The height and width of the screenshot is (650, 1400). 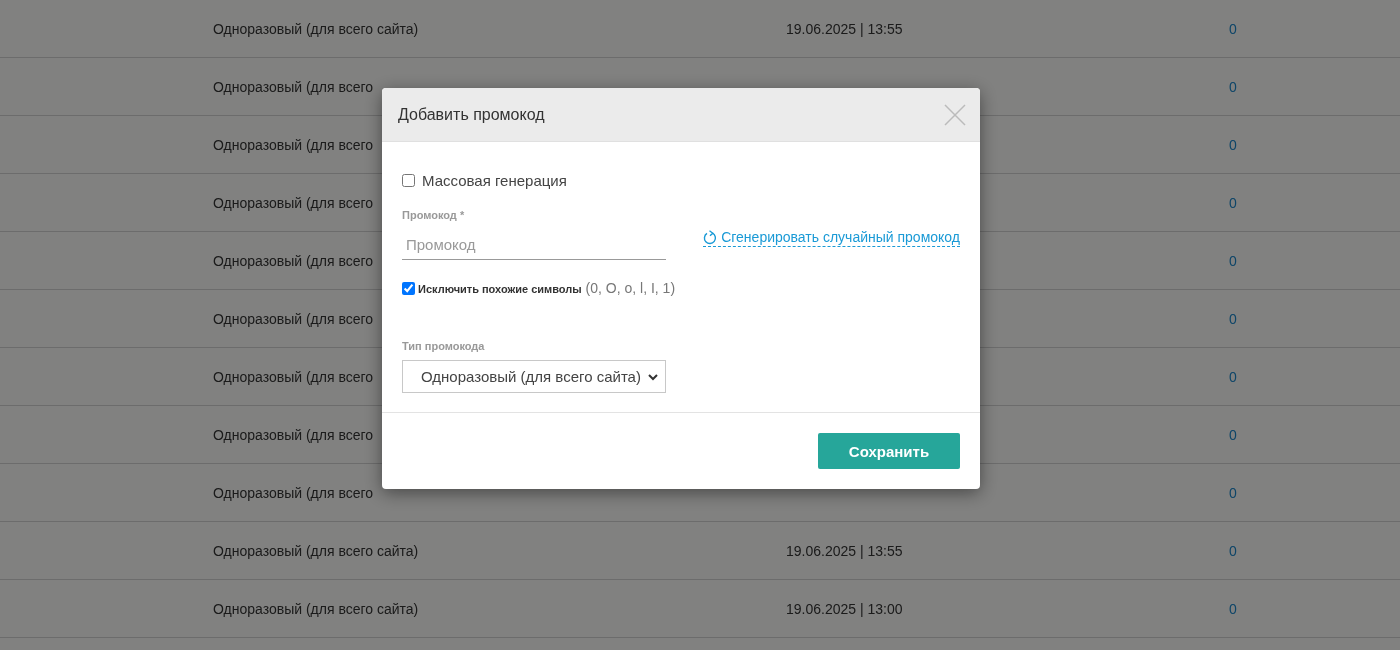 I want to click on promo-type-select: Одноразовый (для всего сайта), so click(x=534, y=376).